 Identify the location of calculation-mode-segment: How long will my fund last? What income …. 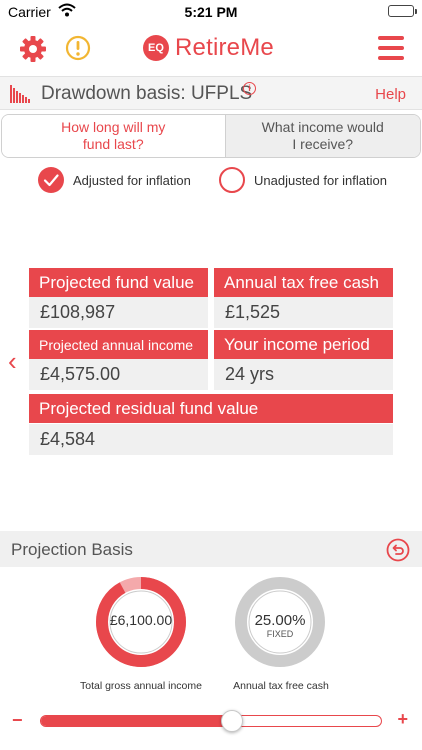
(211, 136).